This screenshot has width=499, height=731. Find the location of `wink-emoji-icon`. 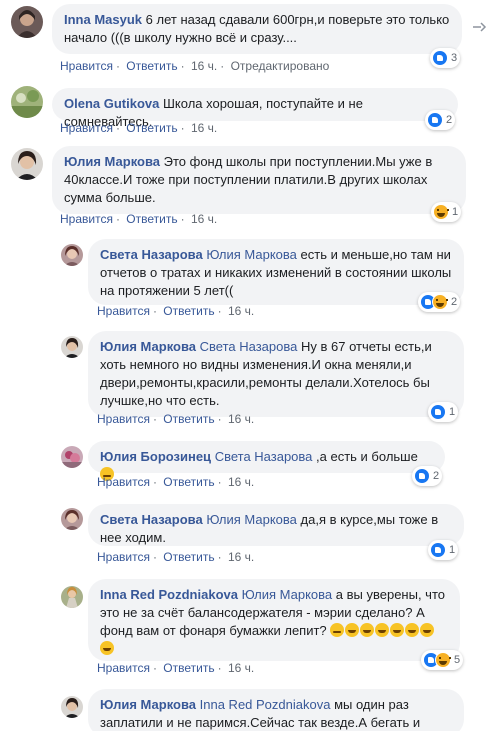

wink-emoji-icon is located at coordinates (337, 630).